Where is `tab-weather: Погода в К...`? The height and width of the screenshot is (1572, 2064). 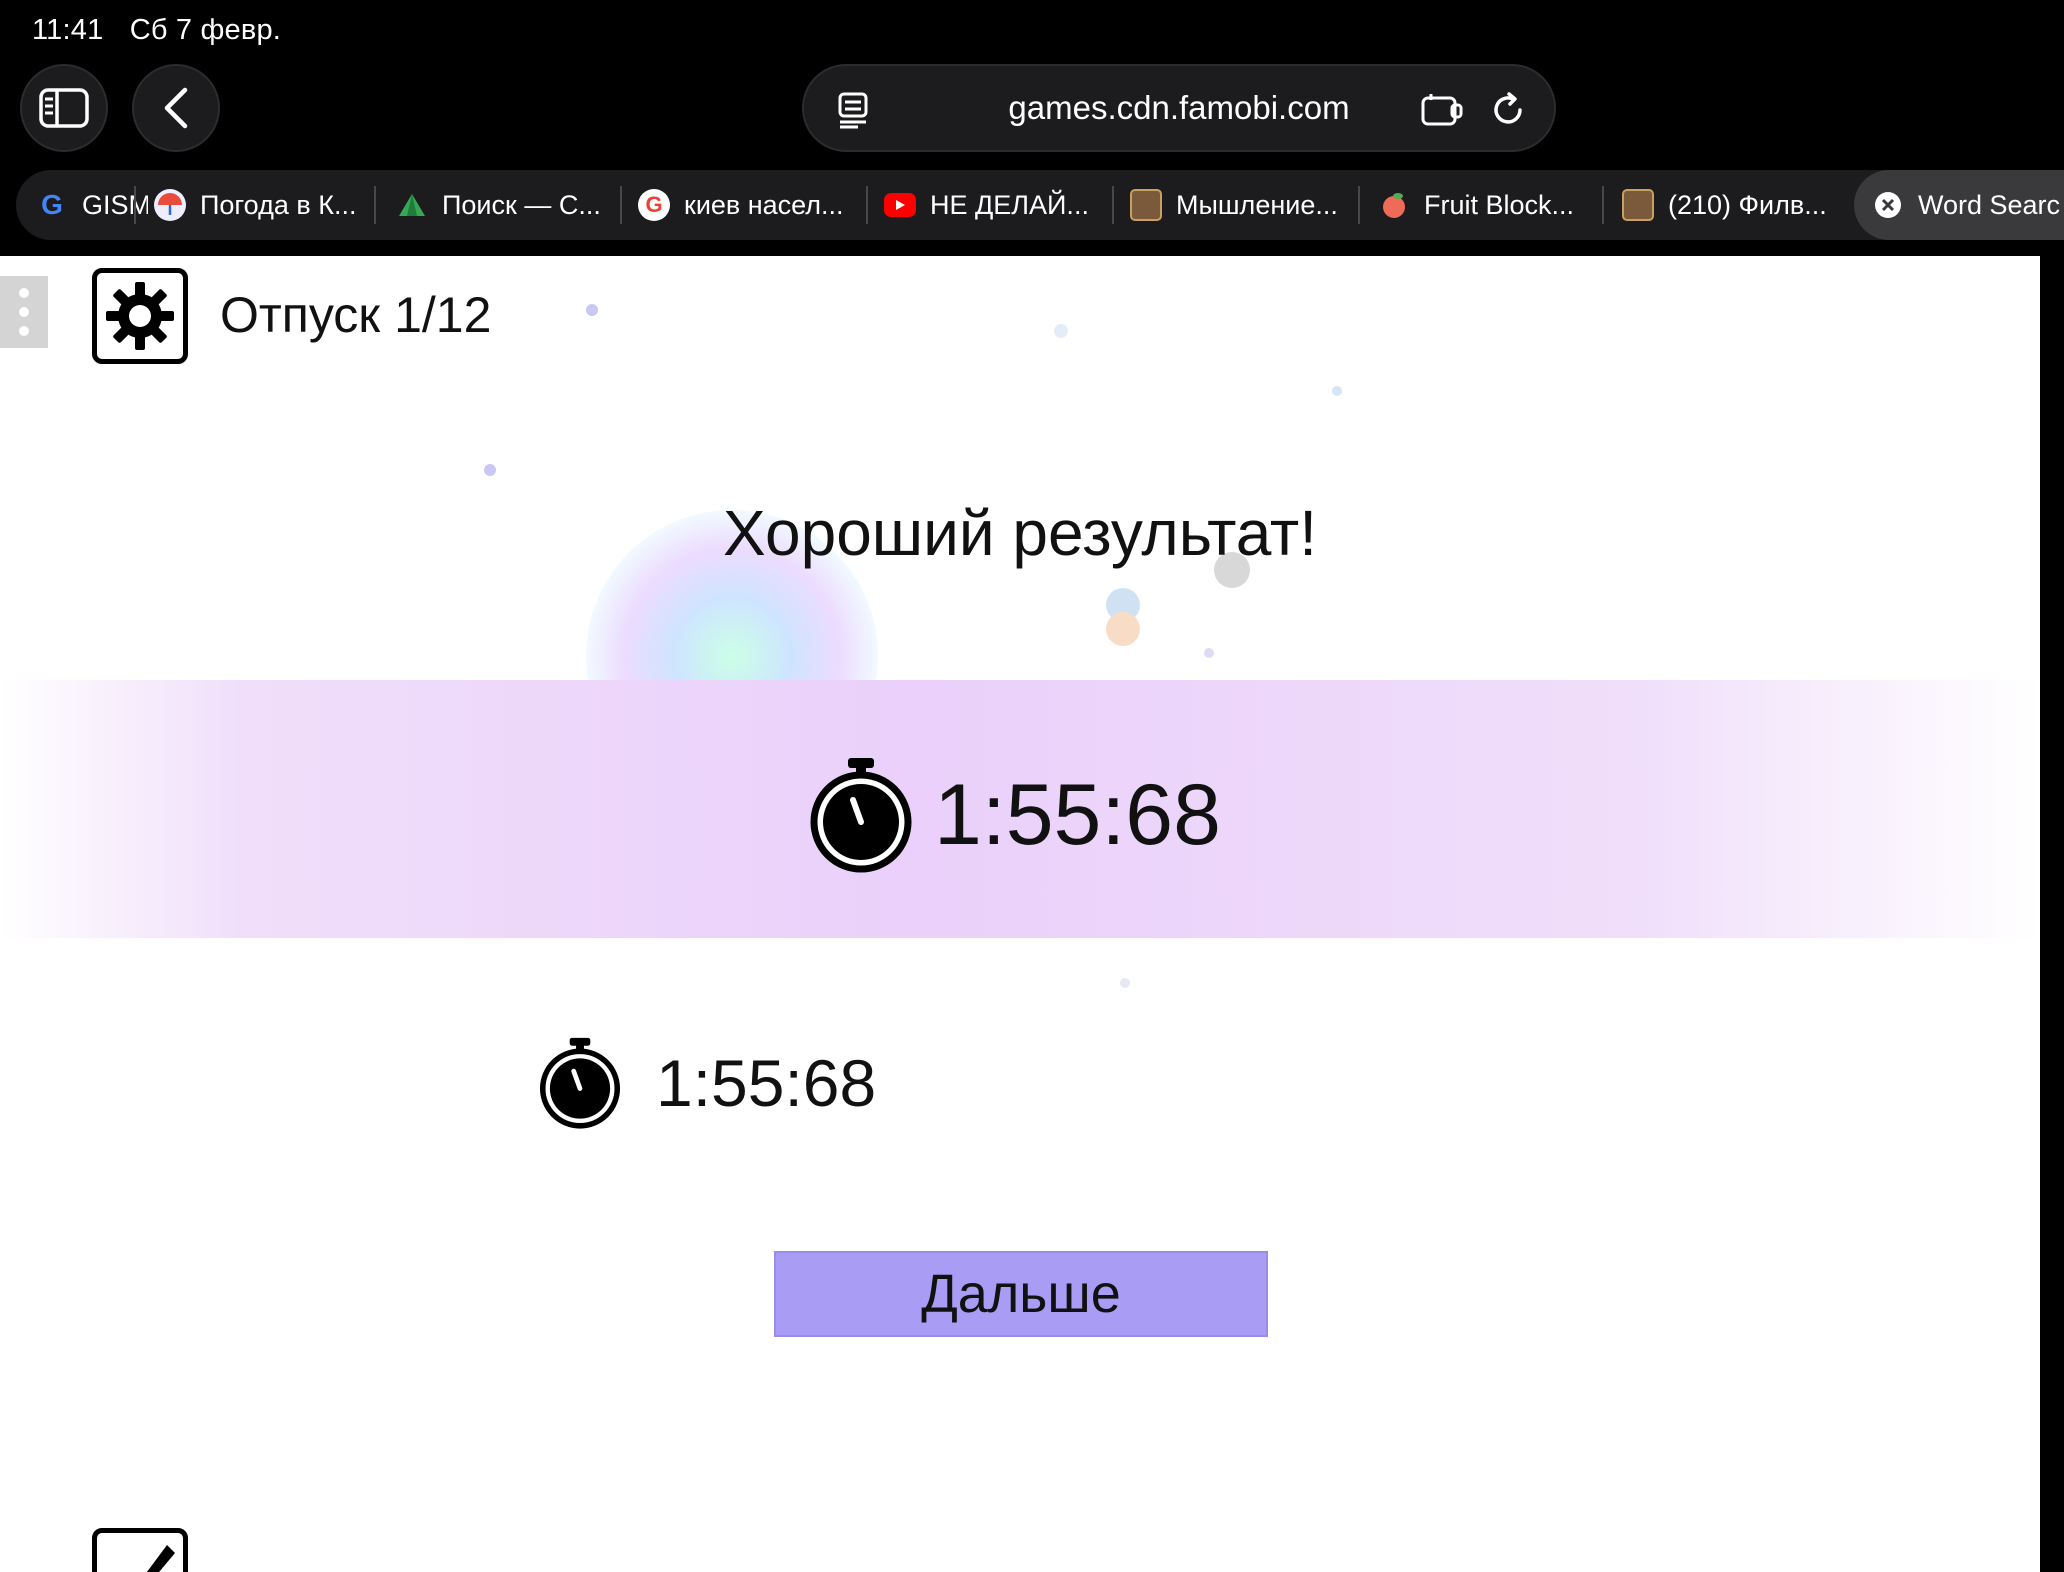
tab-weather: Погода в К... is located at coordinates (269, 205).